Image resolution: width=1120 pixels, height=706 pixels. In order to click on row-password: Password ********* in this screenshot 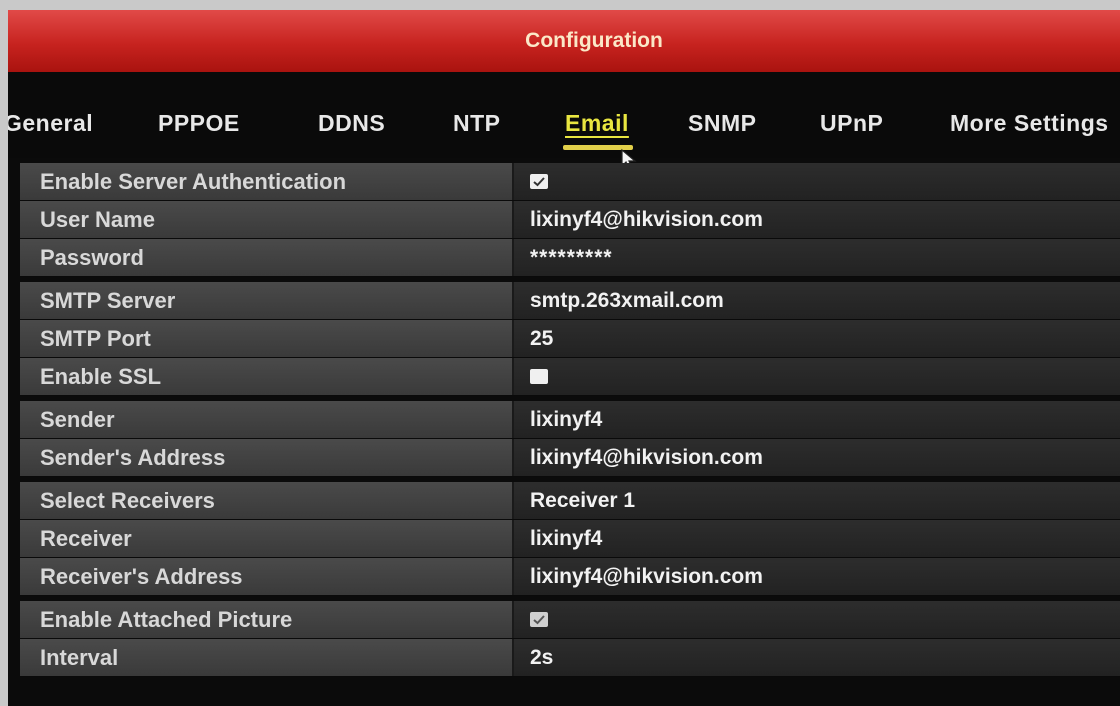, I will do `click(570, 258)`.